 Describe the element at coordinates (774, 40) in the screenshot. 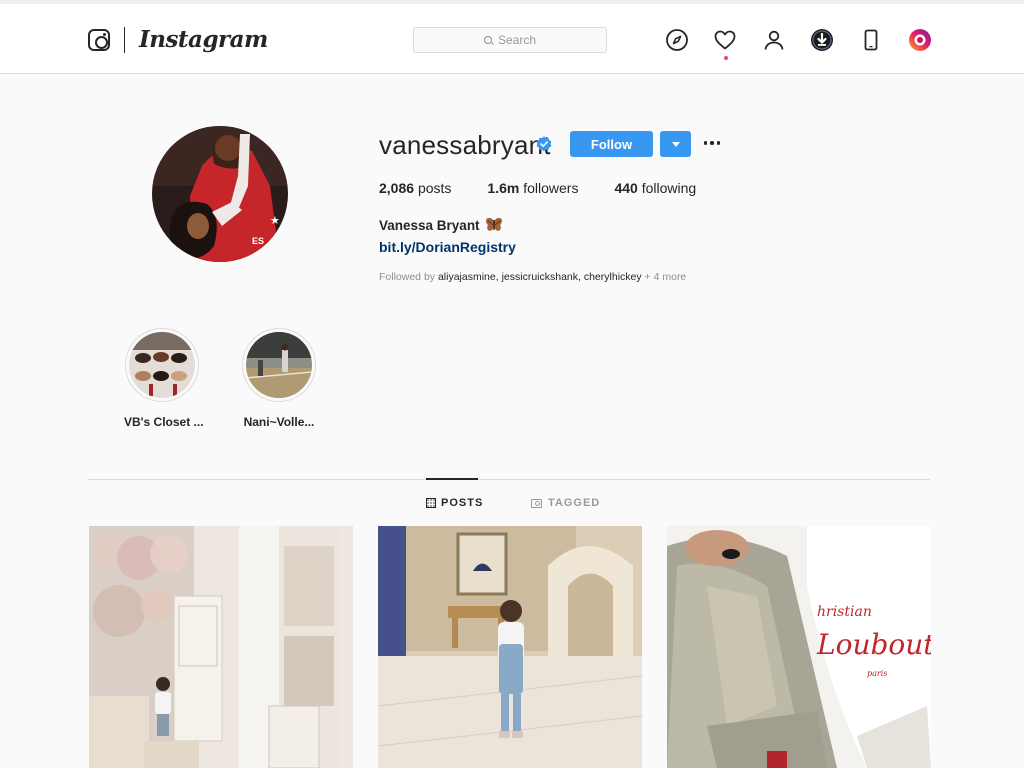

I see `profile-icon` at that location.